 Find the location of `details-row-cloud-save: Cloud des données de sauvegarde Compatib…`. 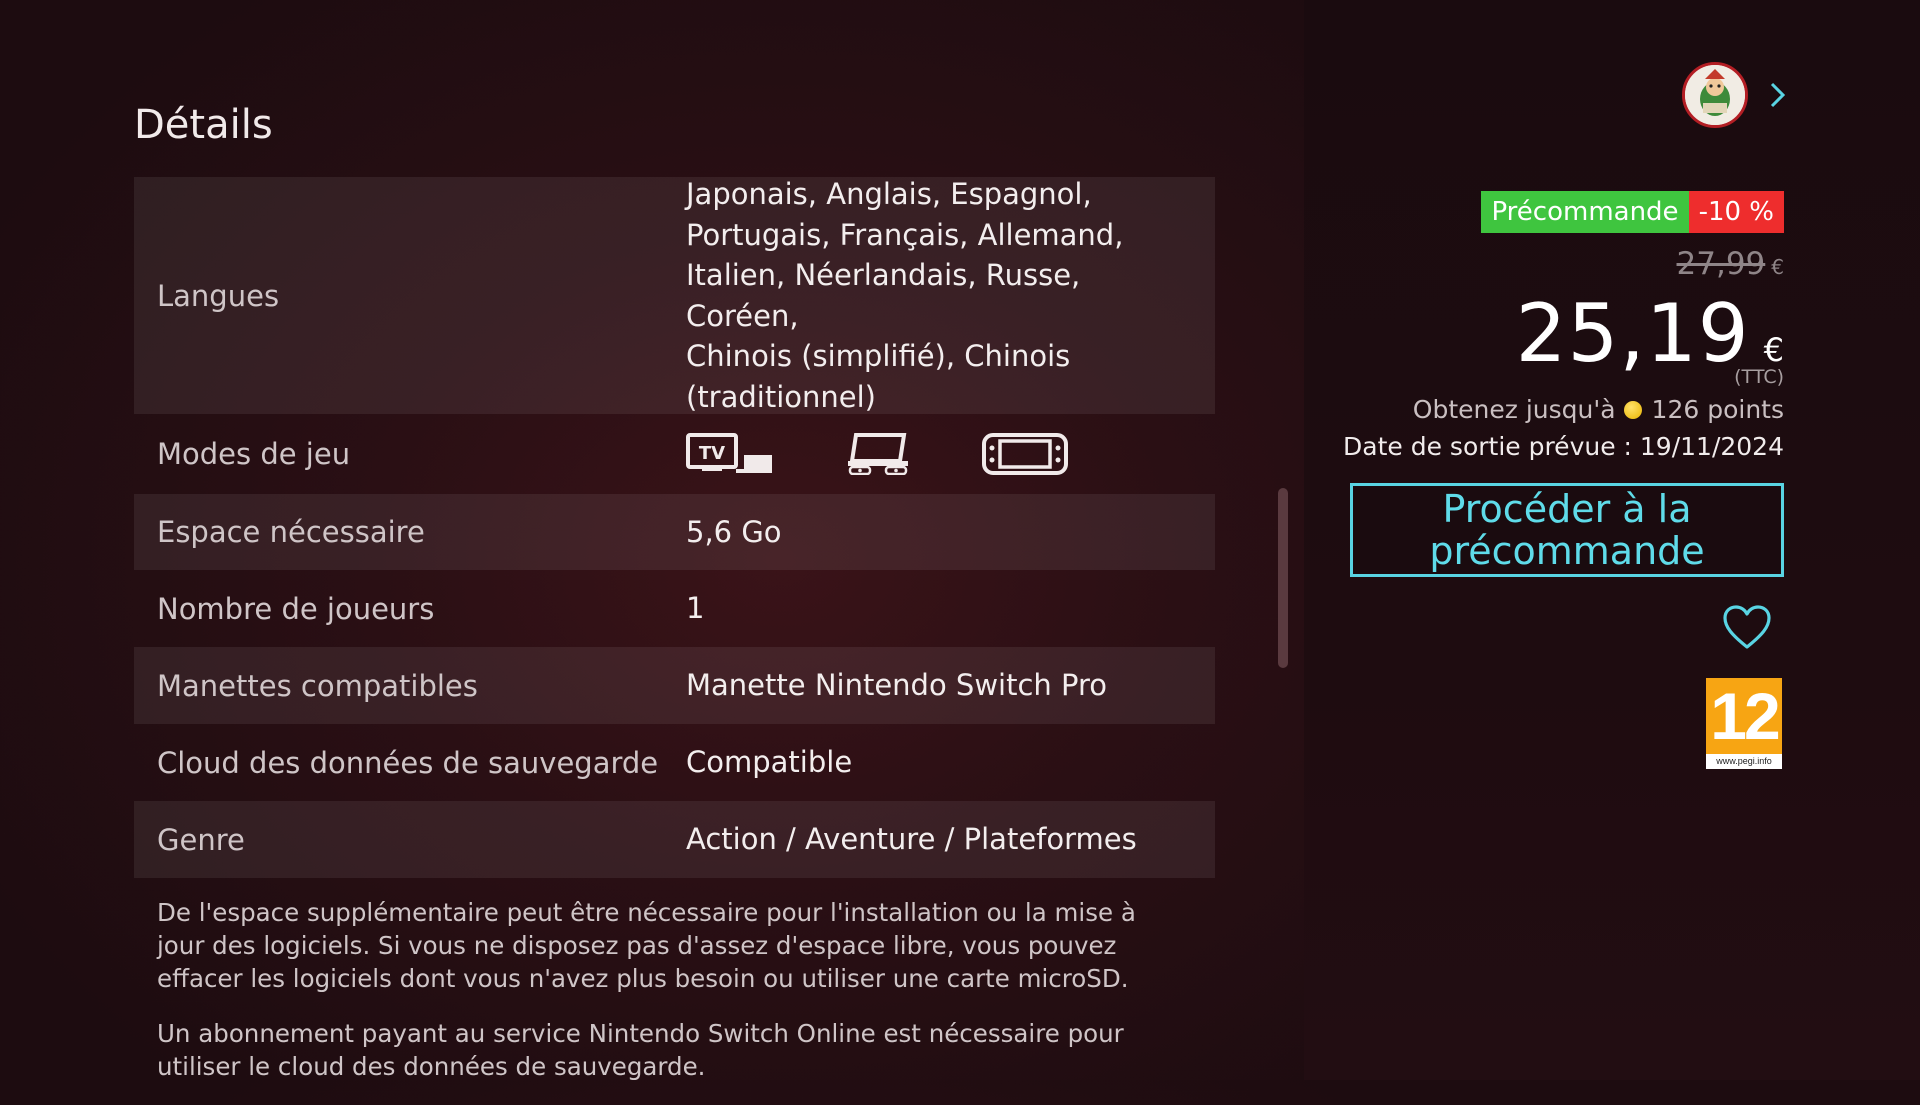

details-row-cloud-save: Cloud des données de sauvegarde Compatib… is located at coordinates (674, 762).